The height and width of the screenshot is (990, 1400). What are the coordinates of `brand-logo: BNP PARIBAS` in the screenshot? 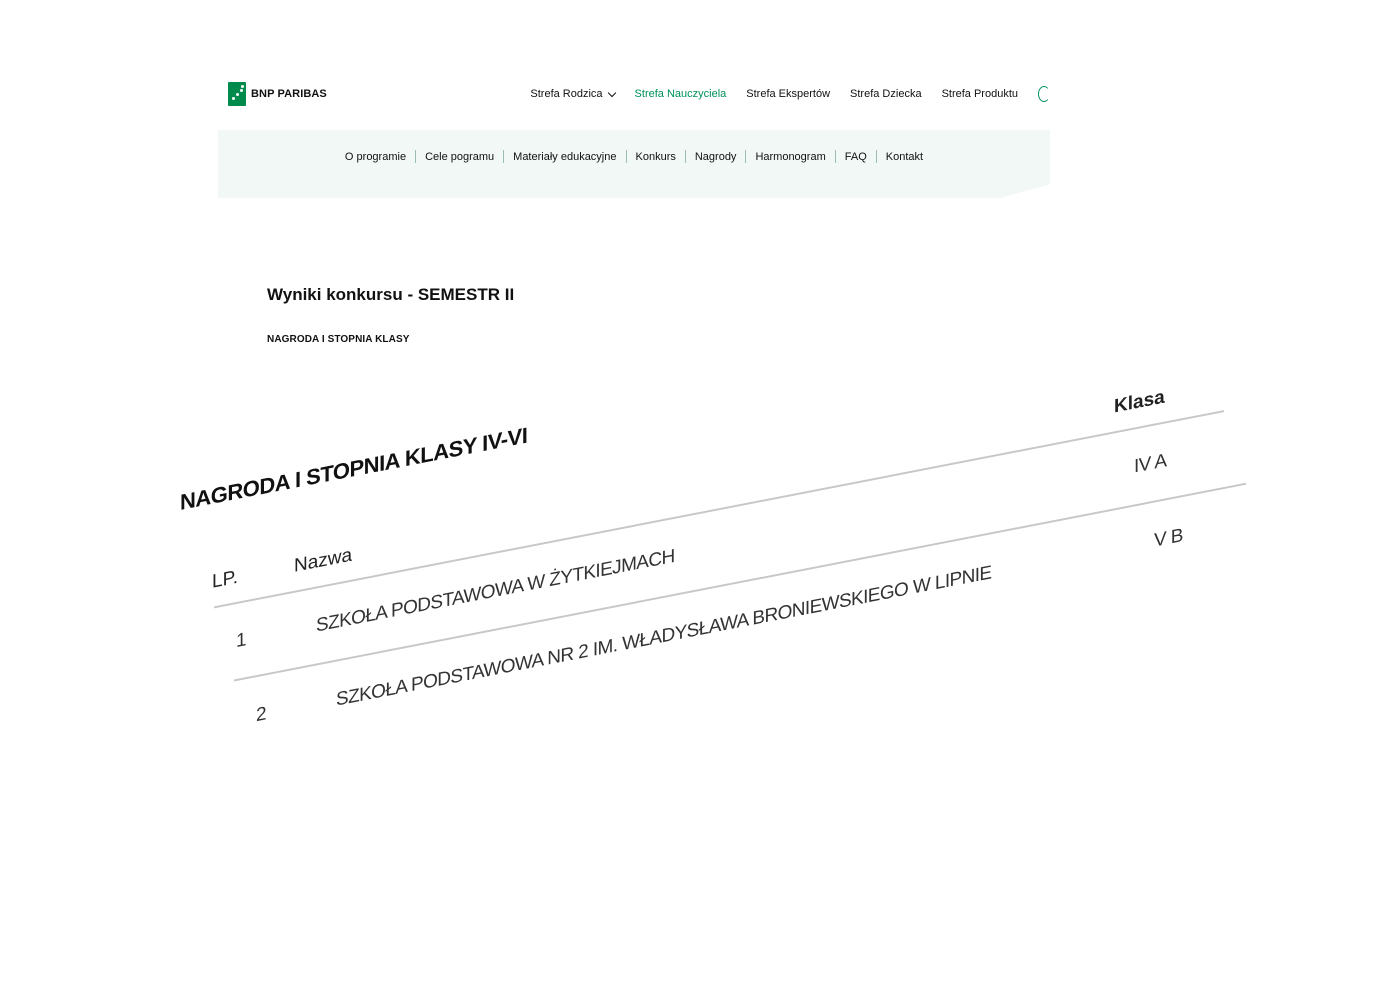 It's located at (277, 94).